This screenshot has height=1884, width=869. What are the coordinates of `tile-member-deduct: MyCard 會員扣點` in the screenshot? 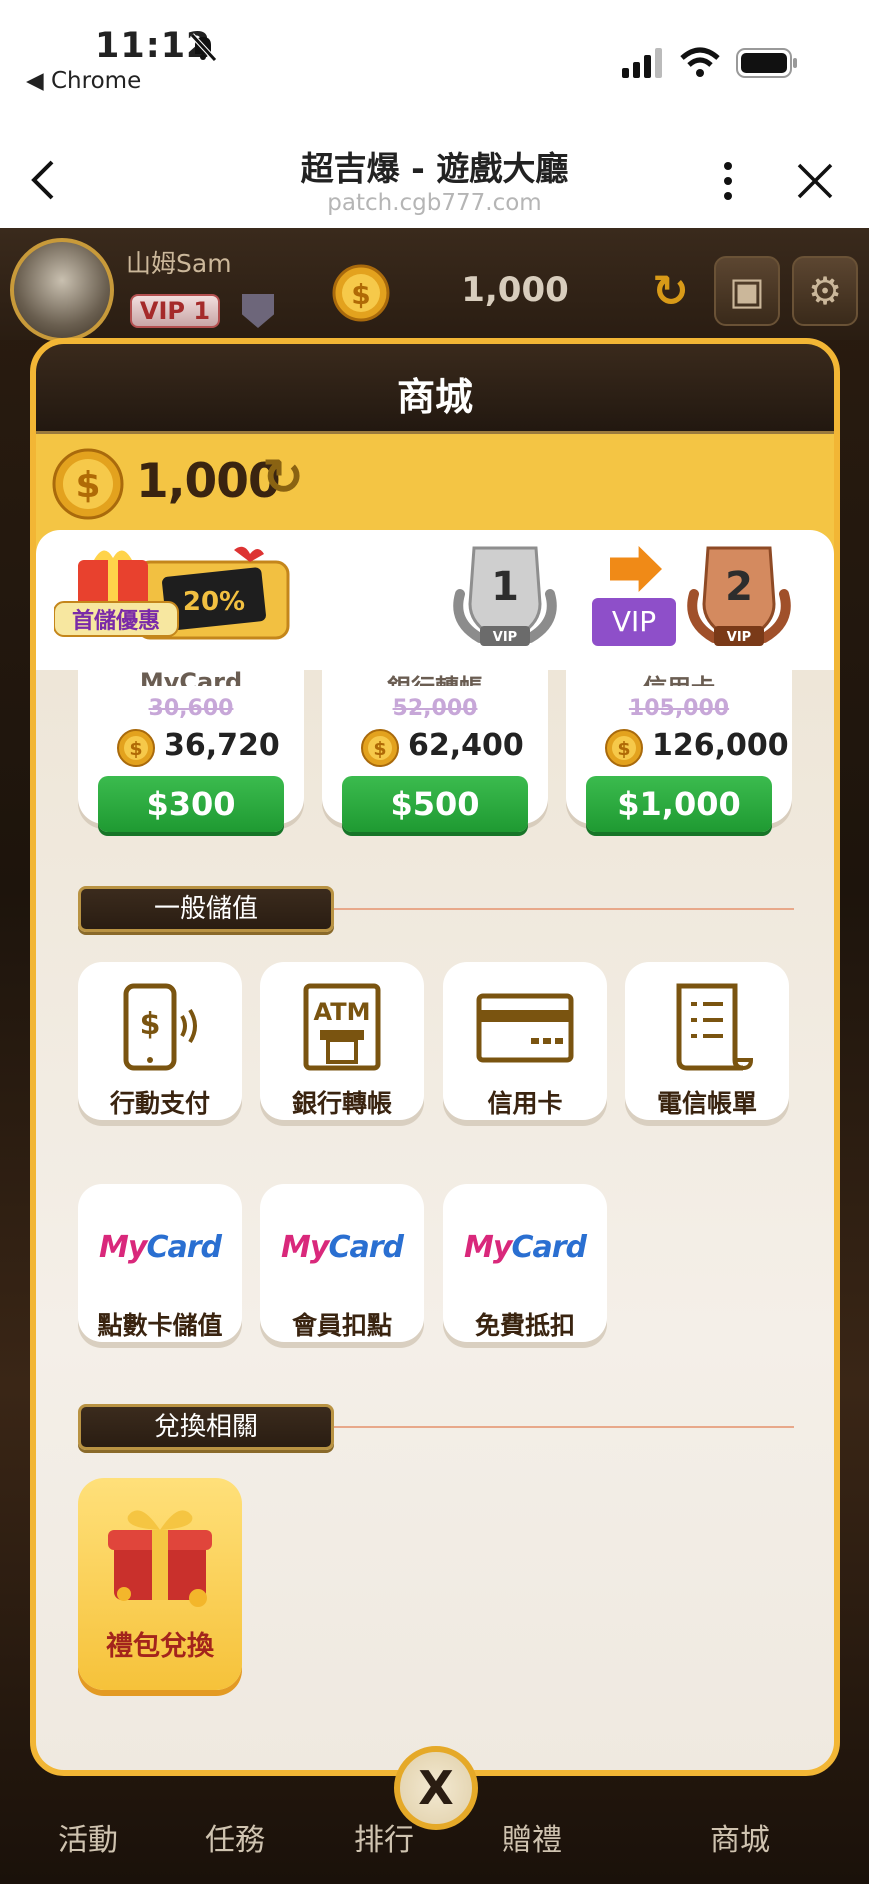 It's located at (342, 1263).